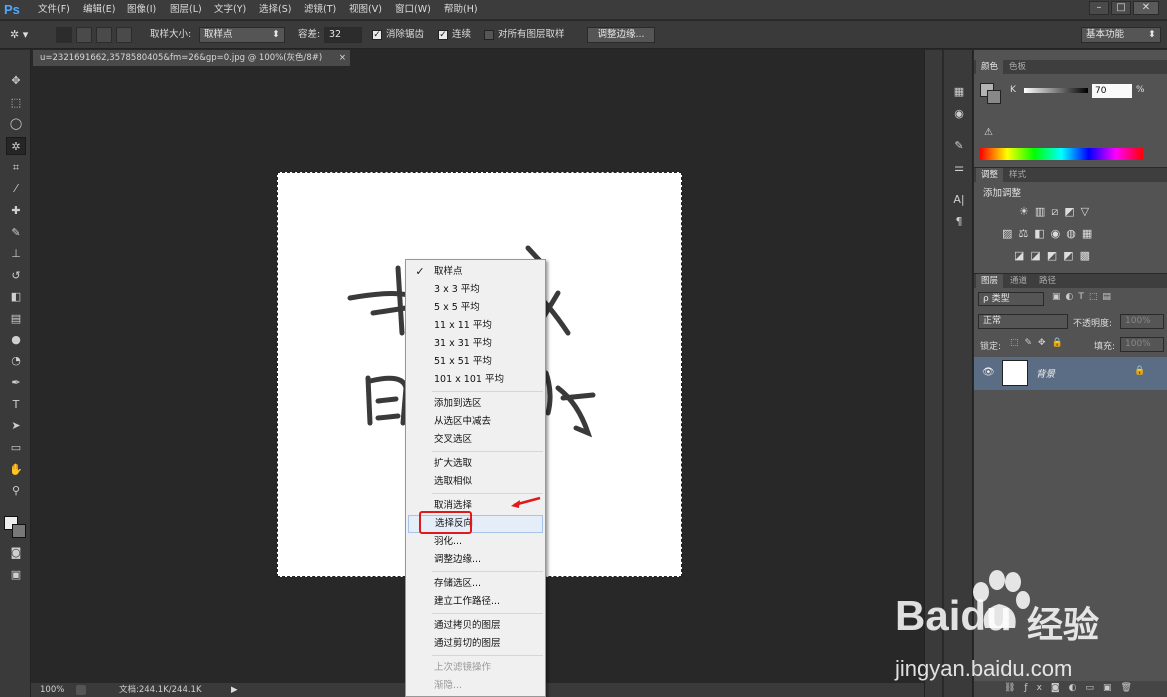 The width and height of the screenshot is (1167, 697). Describe the element at coordinates (959, 92) in the screenshot. I see `history-panel-icon: ▦` at that location.